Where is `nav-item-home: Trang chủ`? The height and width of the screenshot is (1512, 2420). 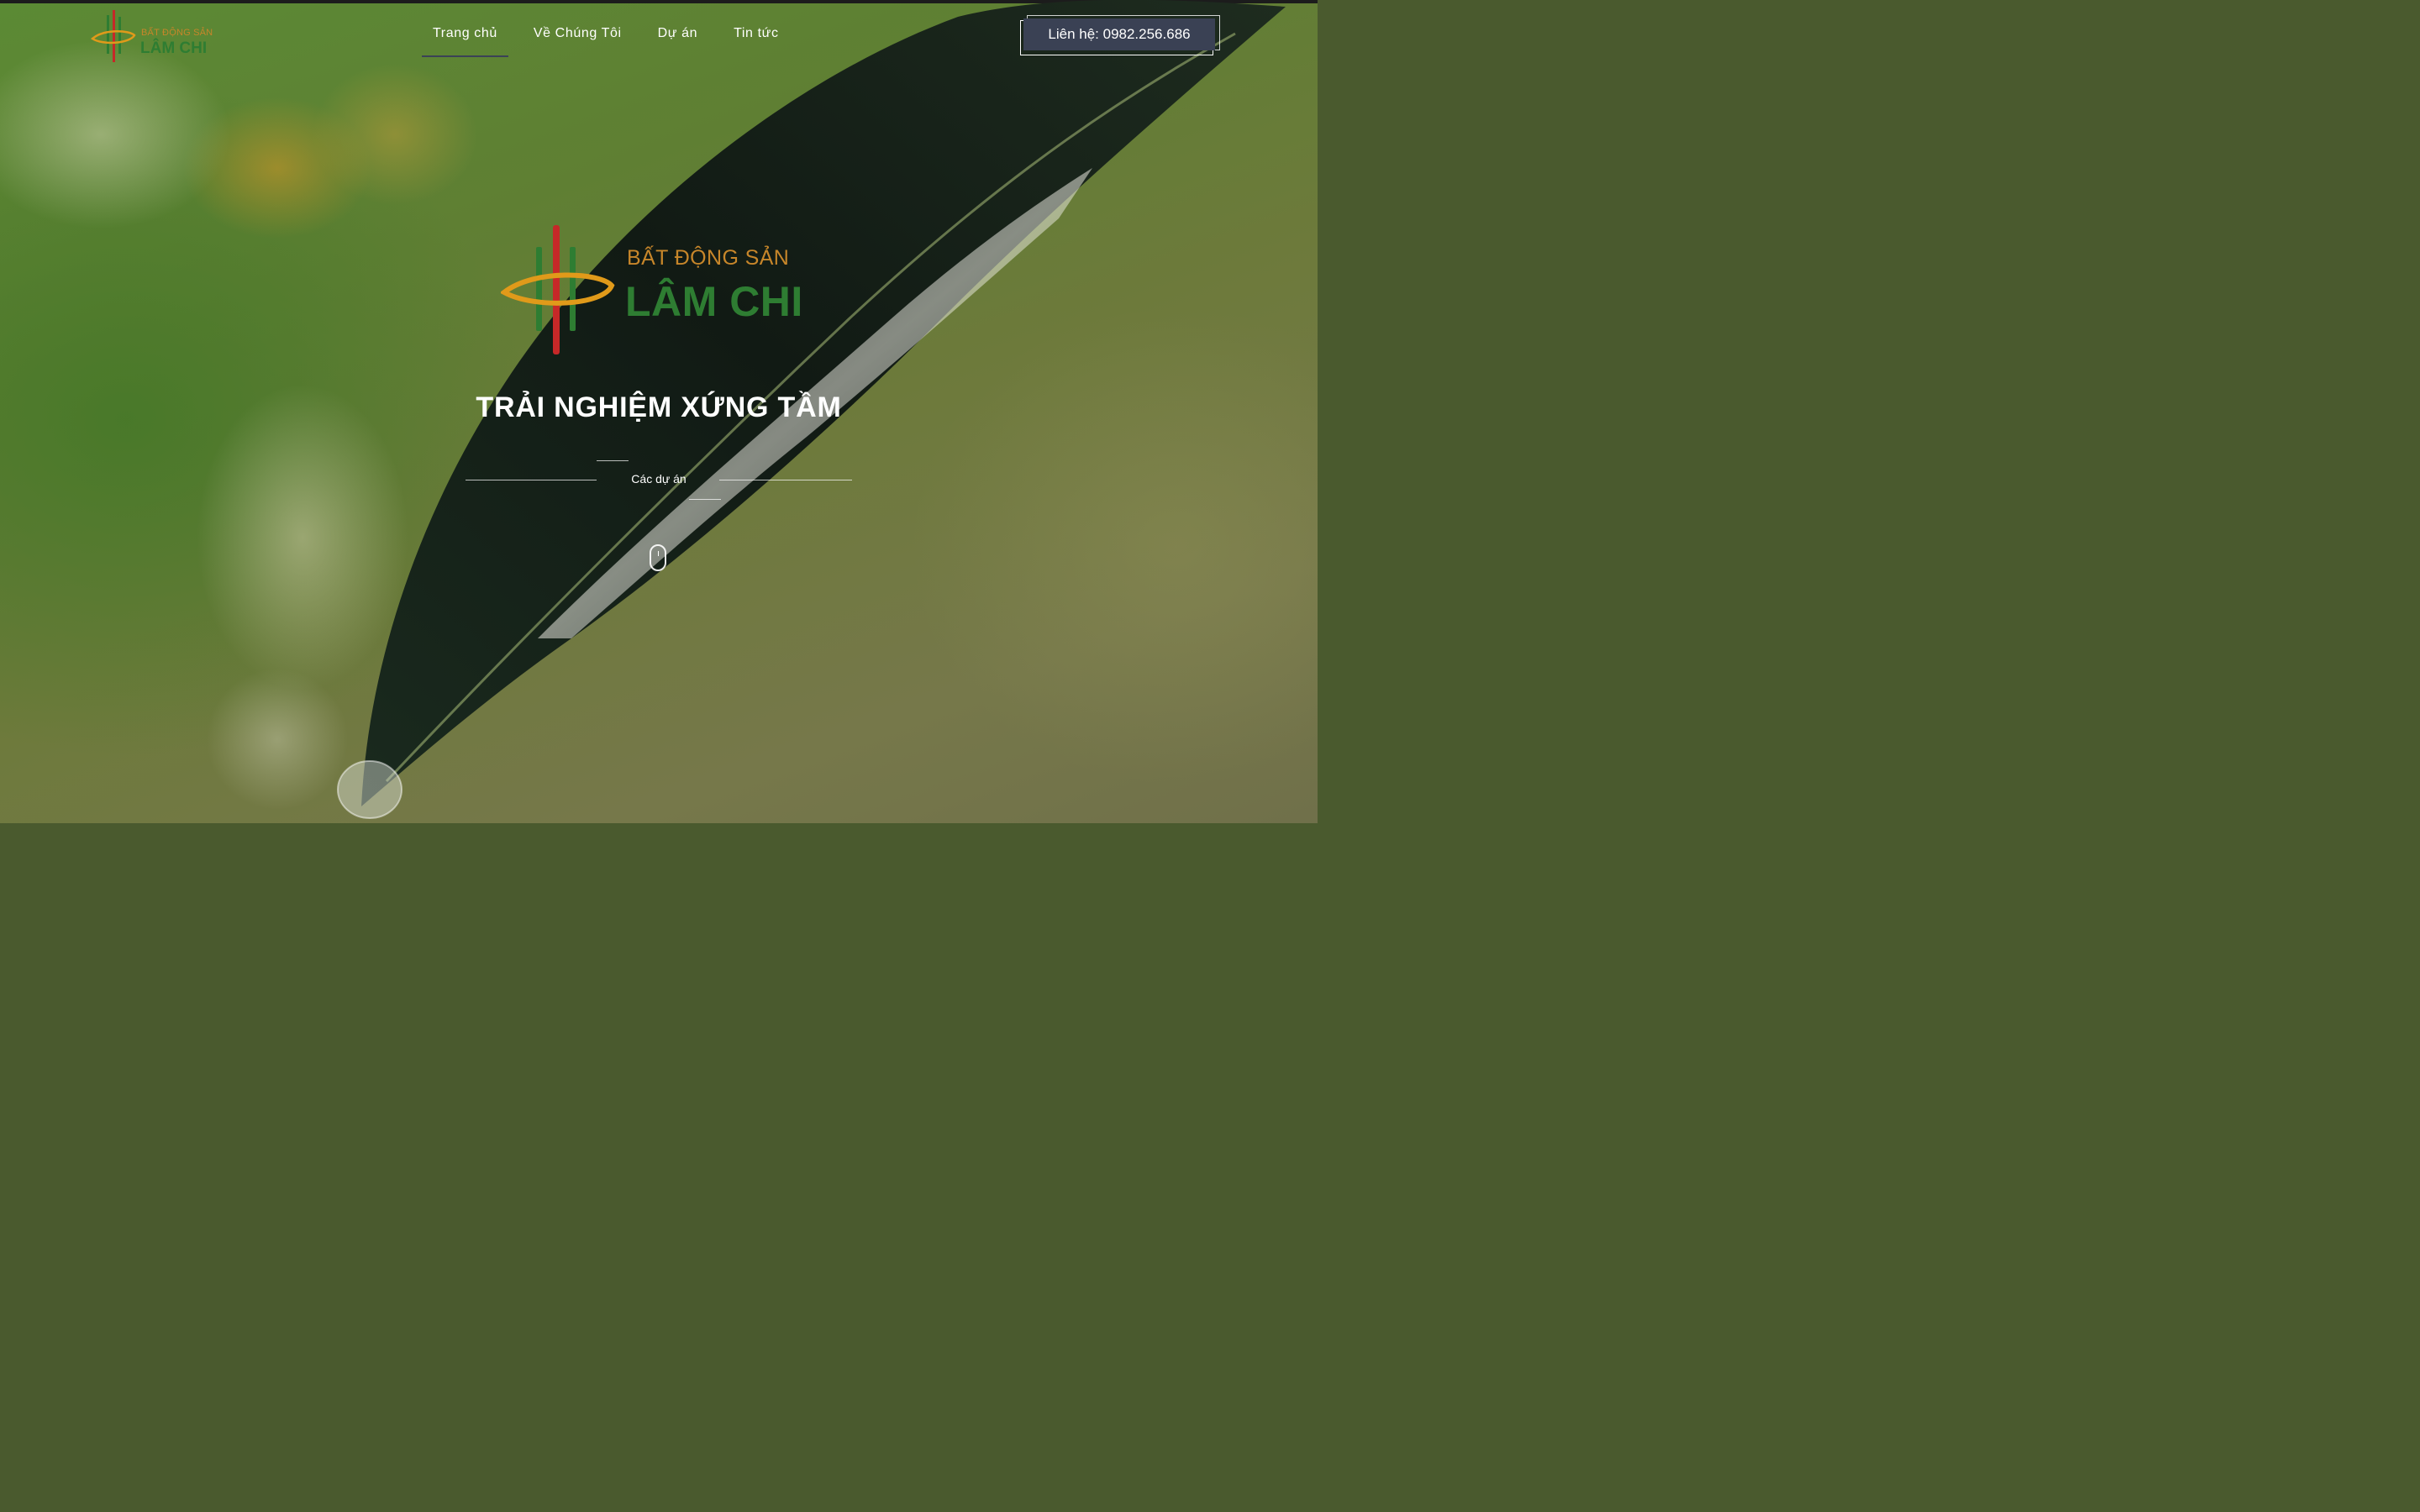 nav-item-home: Trang chủ is located at coordinates (465, 40).